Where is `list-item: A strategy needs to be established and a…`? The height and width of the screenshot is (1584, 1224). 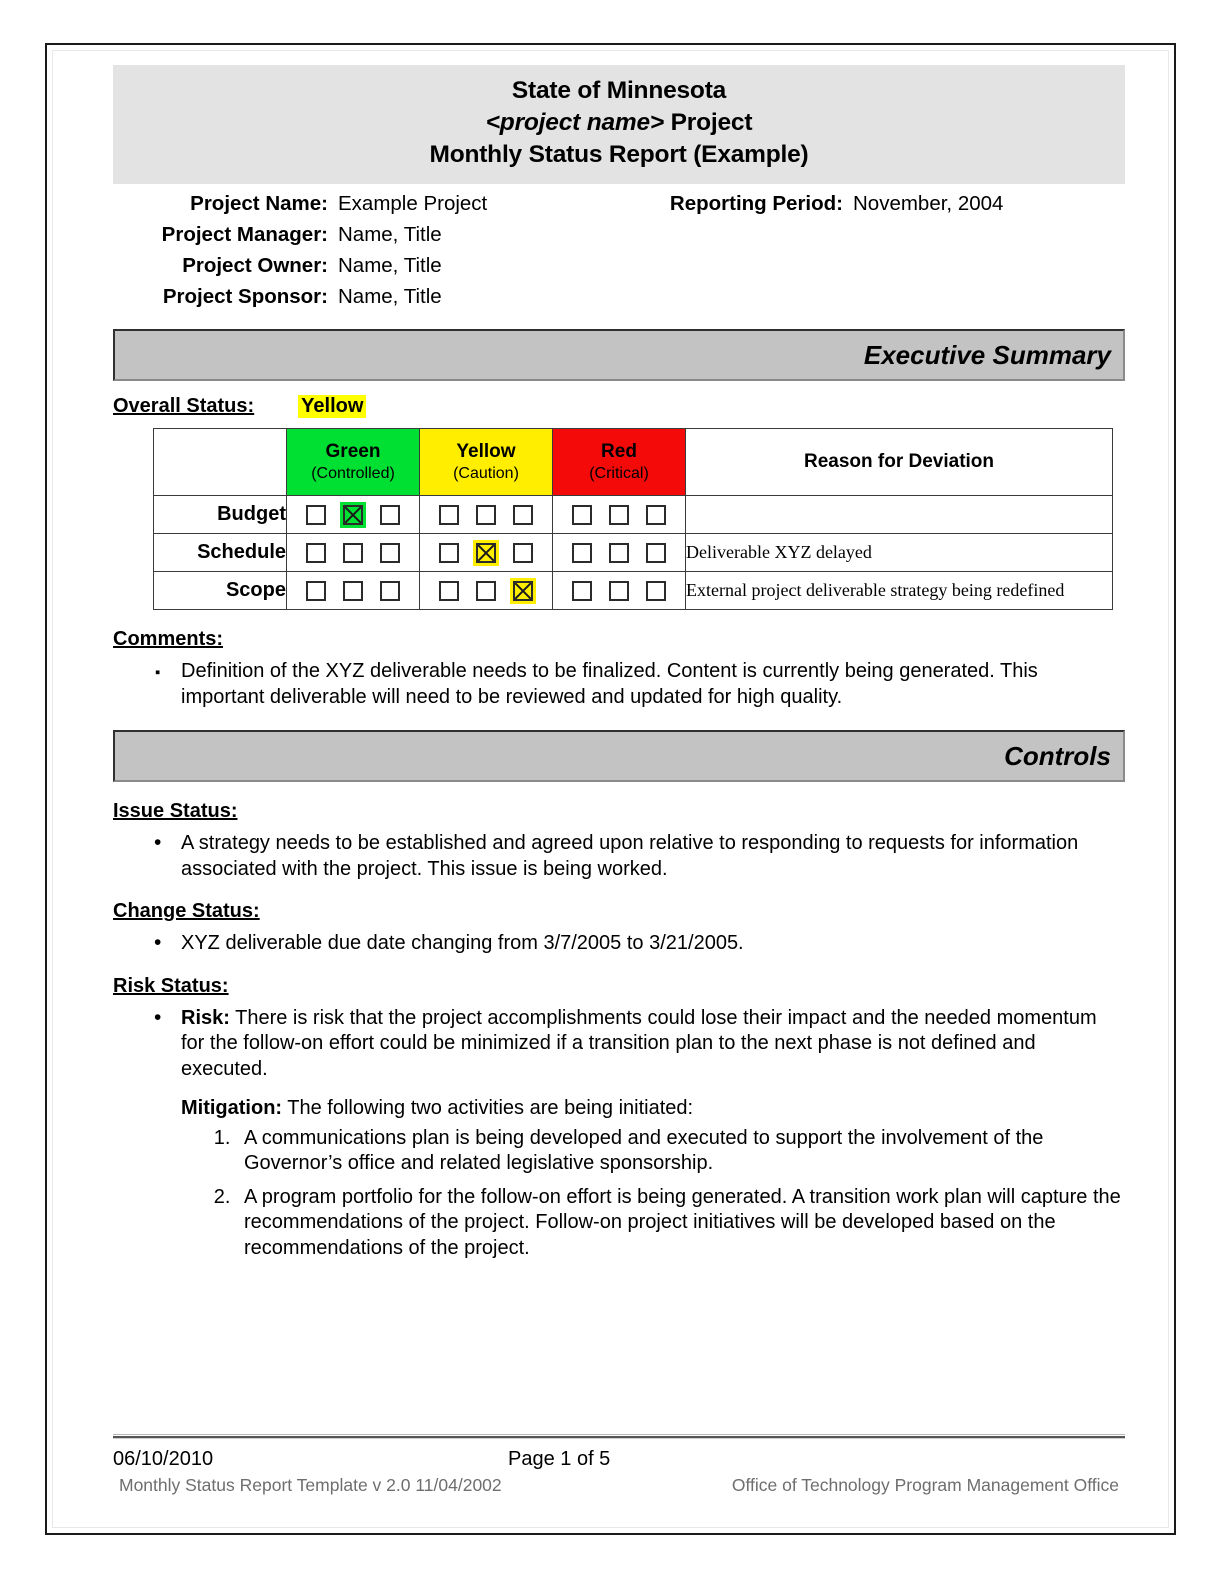
list-item: A strategy needs to be established and a… is located at coordinates (639, 856).